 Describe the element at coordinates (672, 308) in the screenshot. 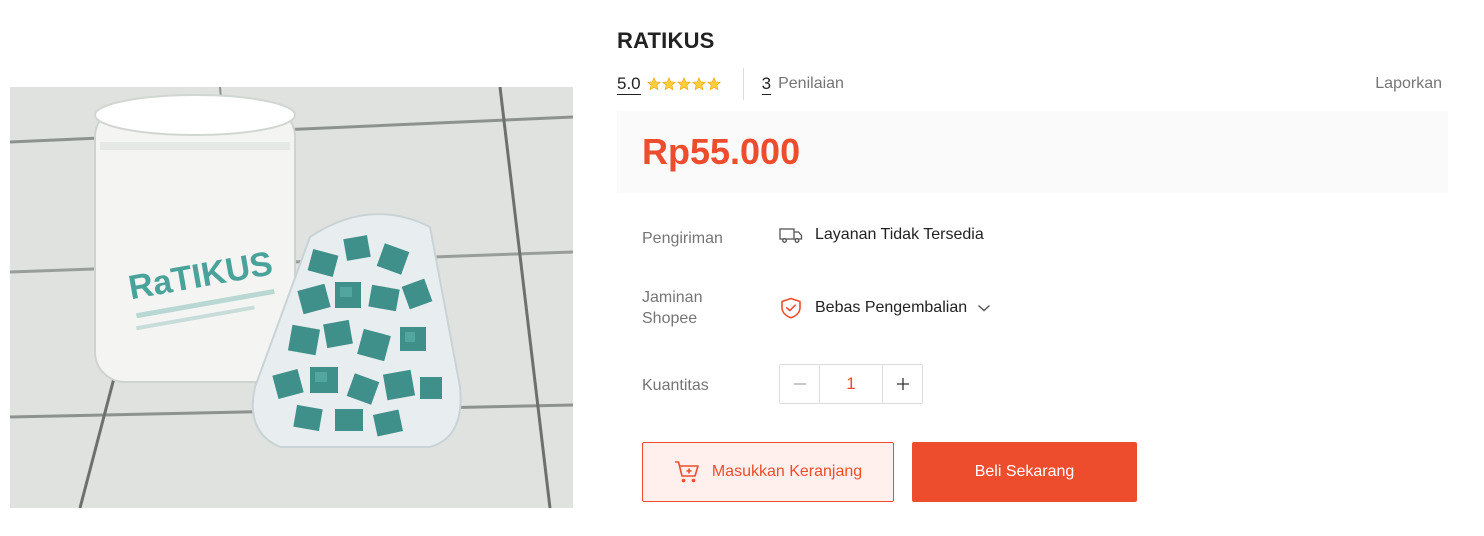

I see `guarantee-label: Jaminan Shopee` at that location.